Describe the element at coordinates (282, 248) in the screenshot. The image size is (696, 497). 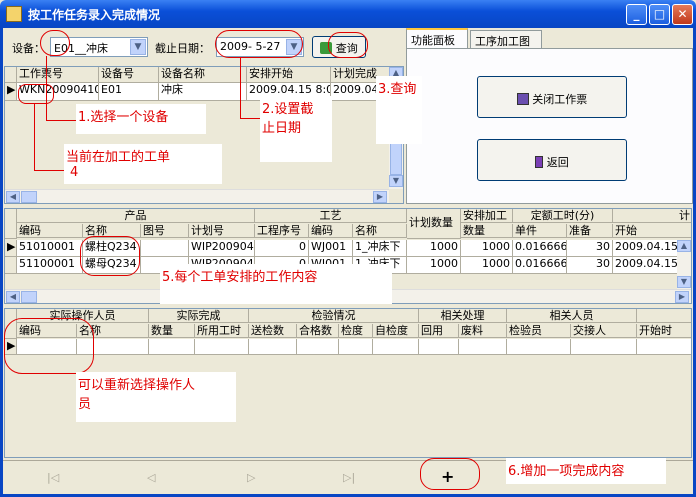
I see `table-cell: 0` at that location.